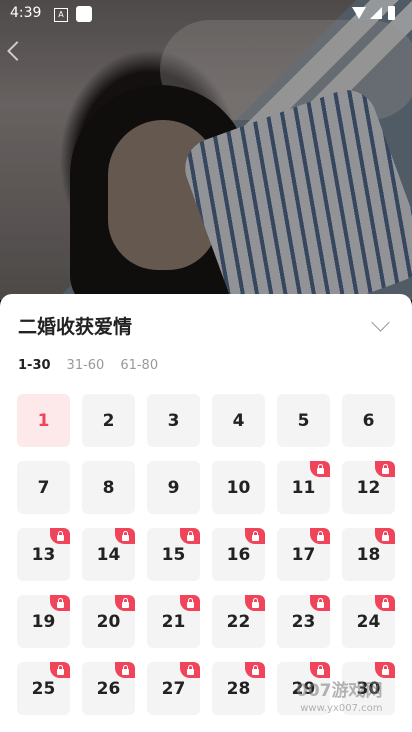  I want to click on episode-number: 14, so click(108, 554).